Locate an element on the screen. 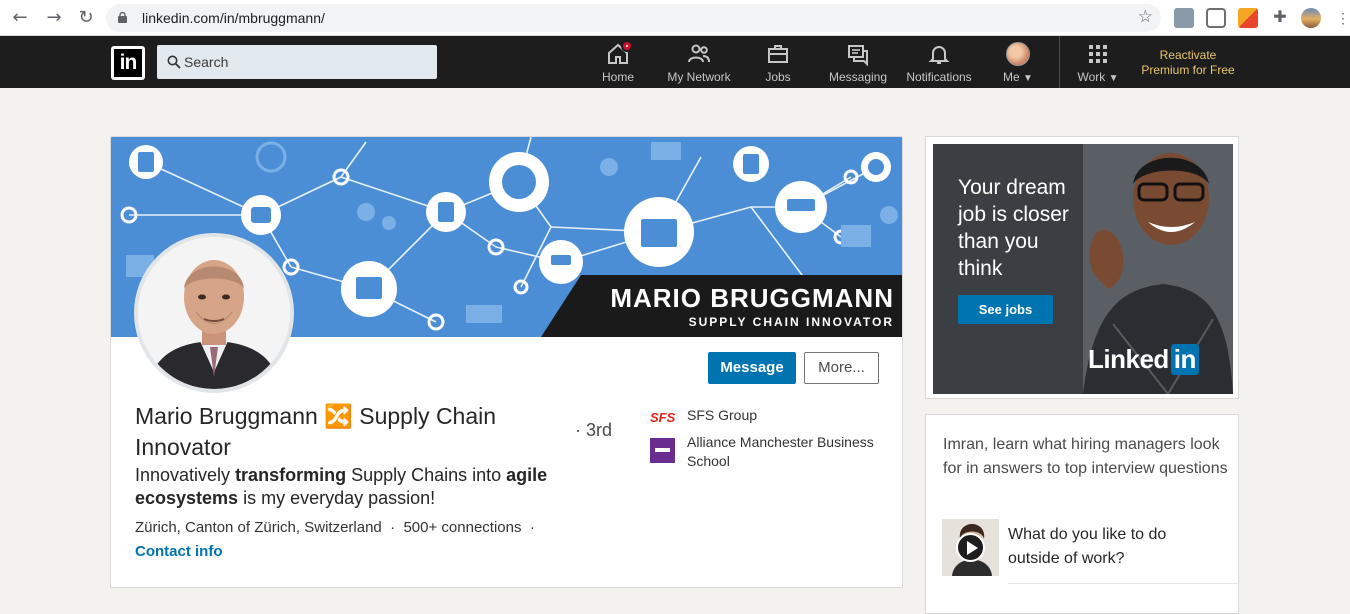 The height and width of the screenshot is (614, 1350). chart-extension-icon is located at coordinates (1248, 18).